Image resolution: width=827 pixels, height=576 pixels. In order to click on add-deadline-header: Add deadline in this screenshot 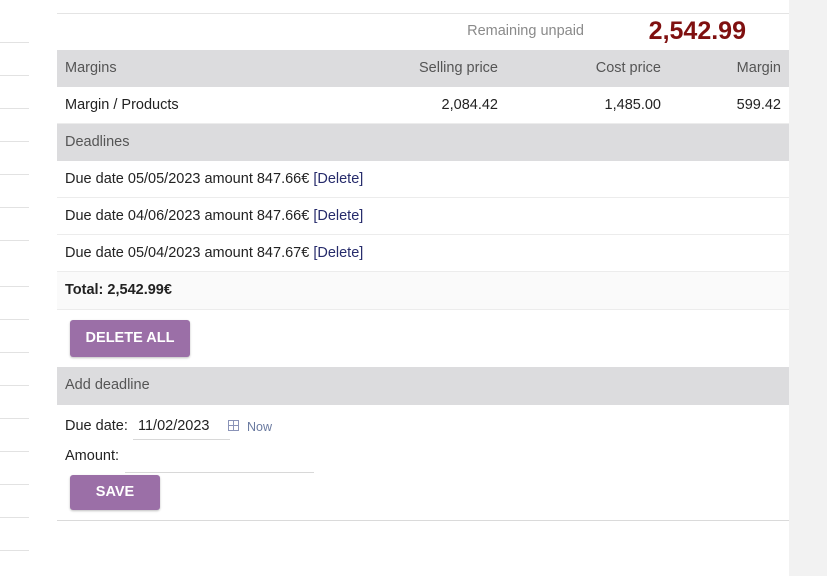, I will do `click(423, 386)`.